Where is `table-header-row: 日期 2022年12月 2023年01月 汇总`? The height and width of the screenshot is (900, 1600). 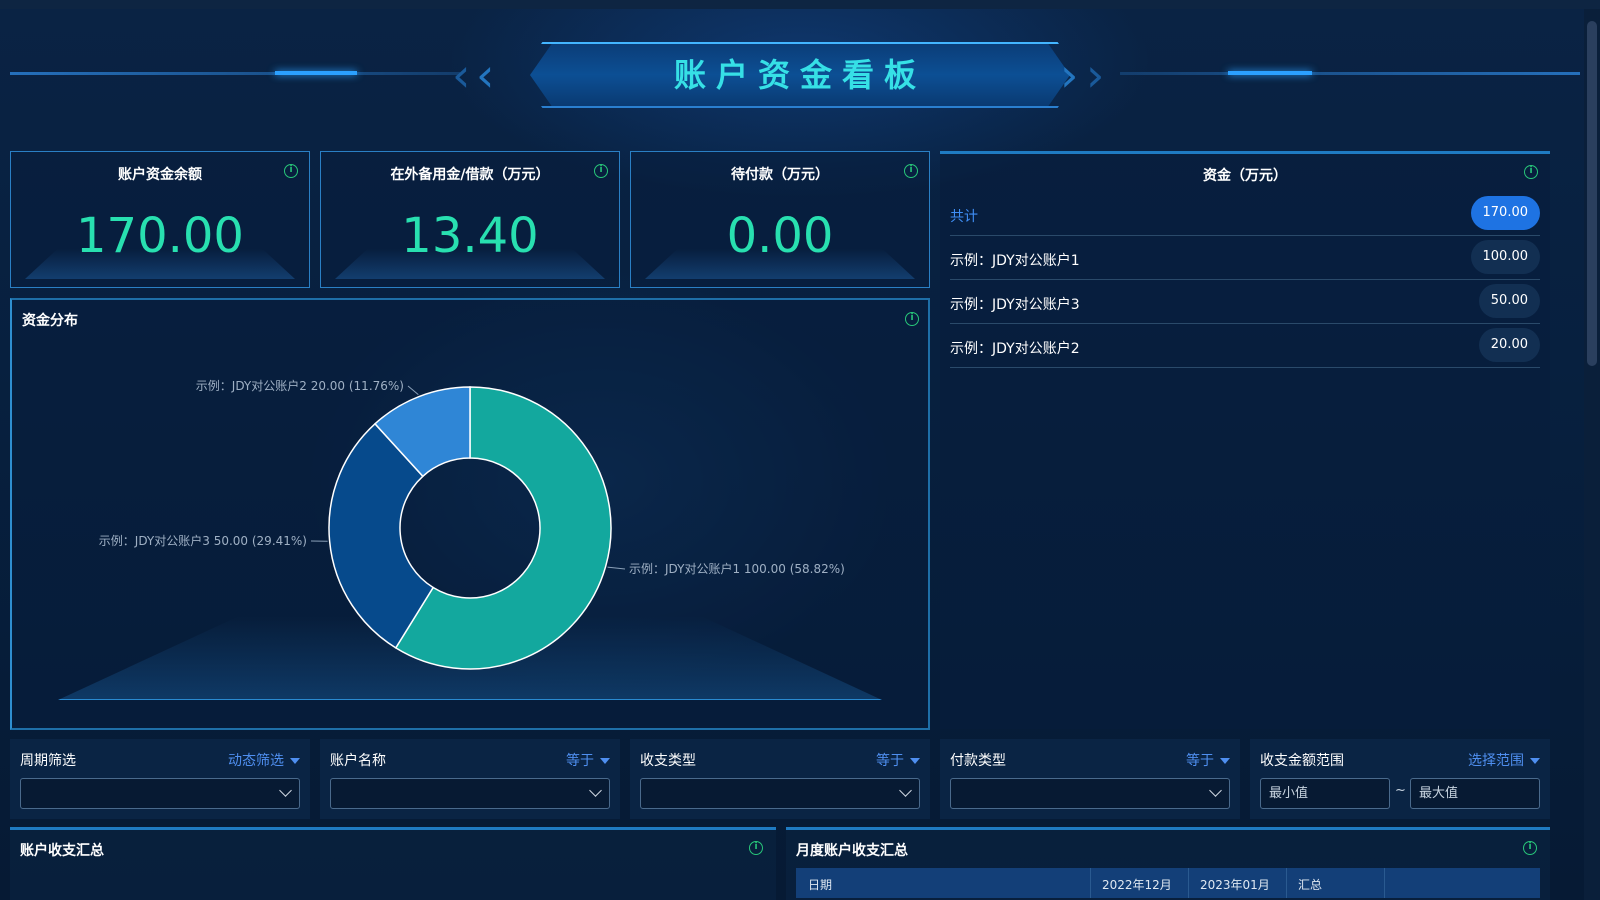
table-header-row: 日期 2022年12月 2023年01月 汇总 is located at coordinates (1168, 883).